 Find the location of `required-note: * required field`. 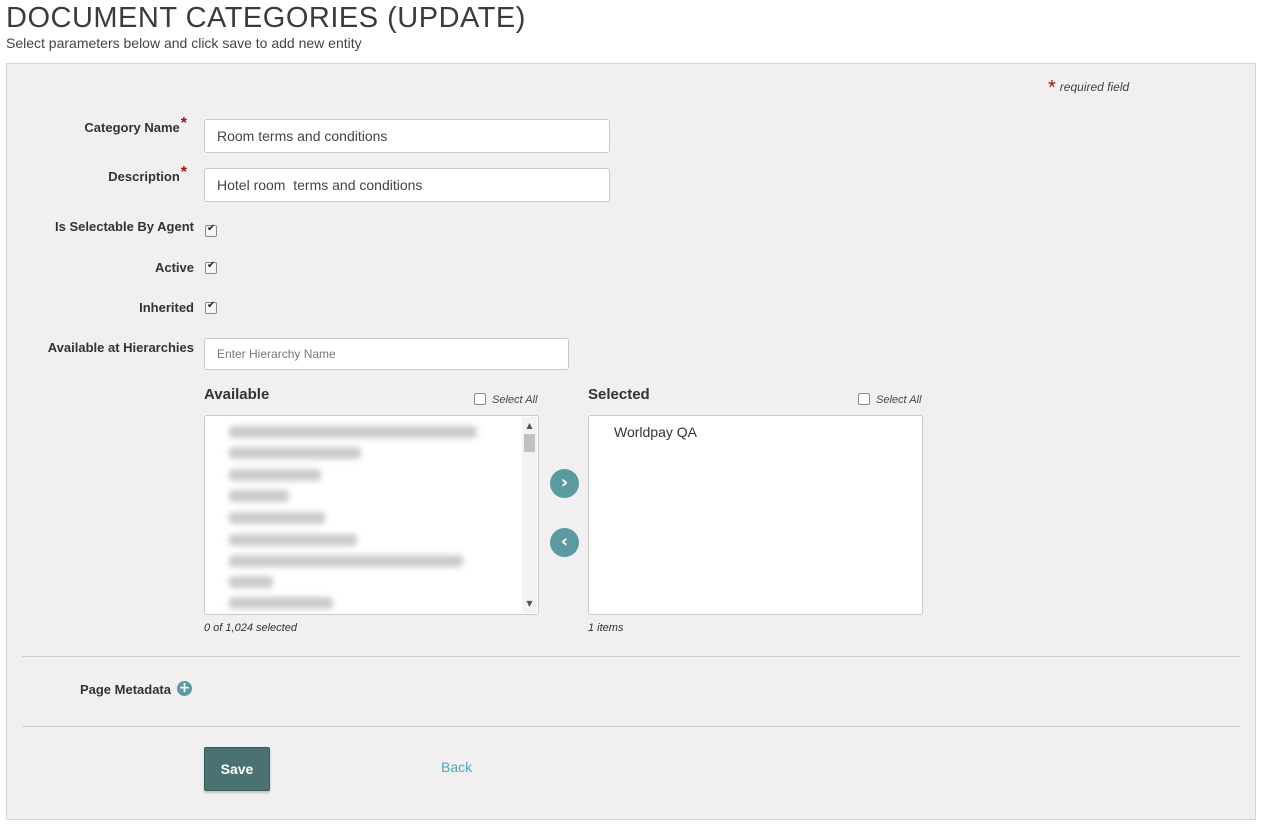

required-note: * required field is located at coordinates (1088, 88).